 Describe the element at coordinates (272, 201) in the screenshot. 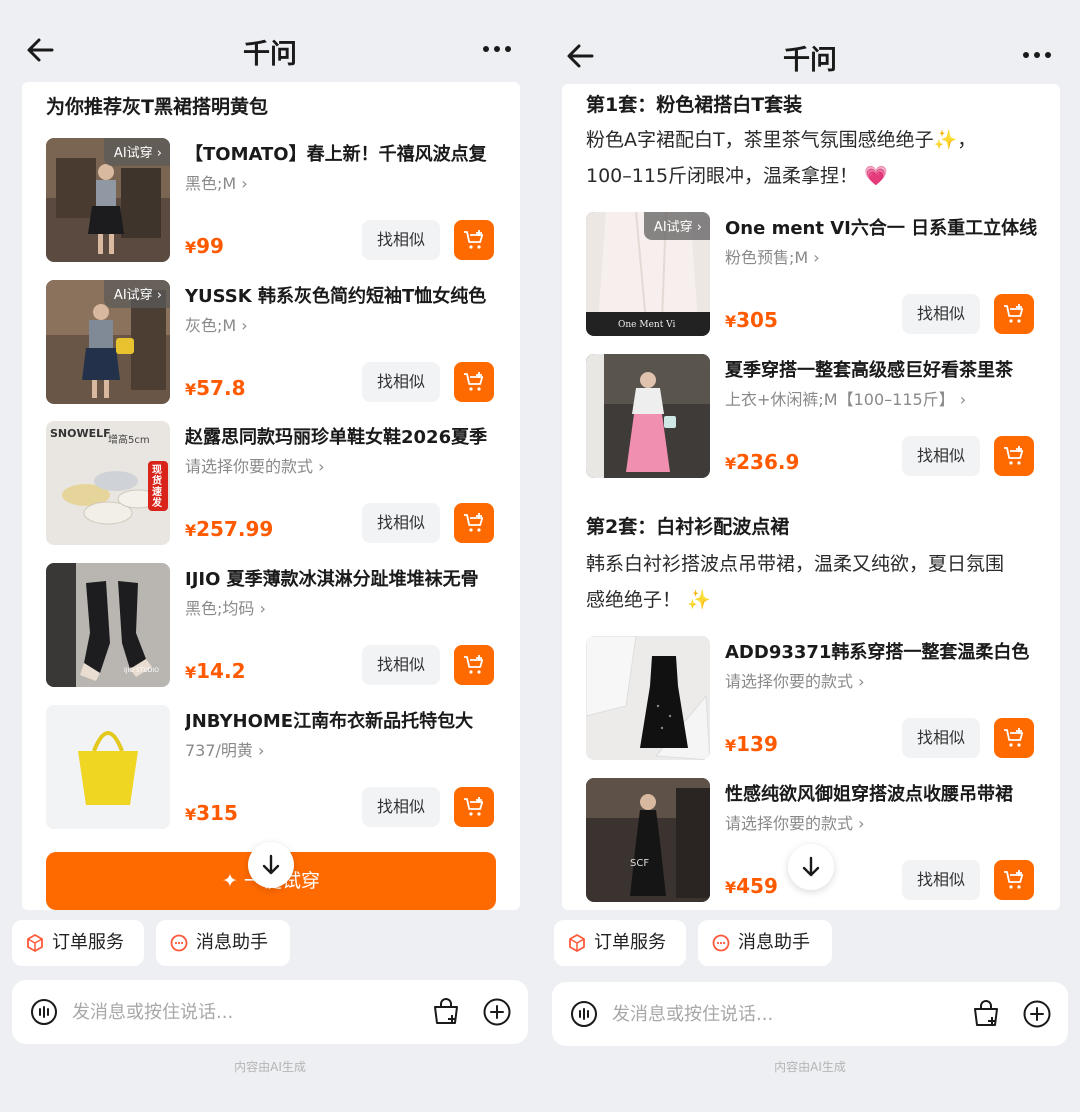

I see `product-item: AI试穿 › 【TOMATO】春上新！千禧风波点复 黑色;M › ¥99 找相似` at that location.